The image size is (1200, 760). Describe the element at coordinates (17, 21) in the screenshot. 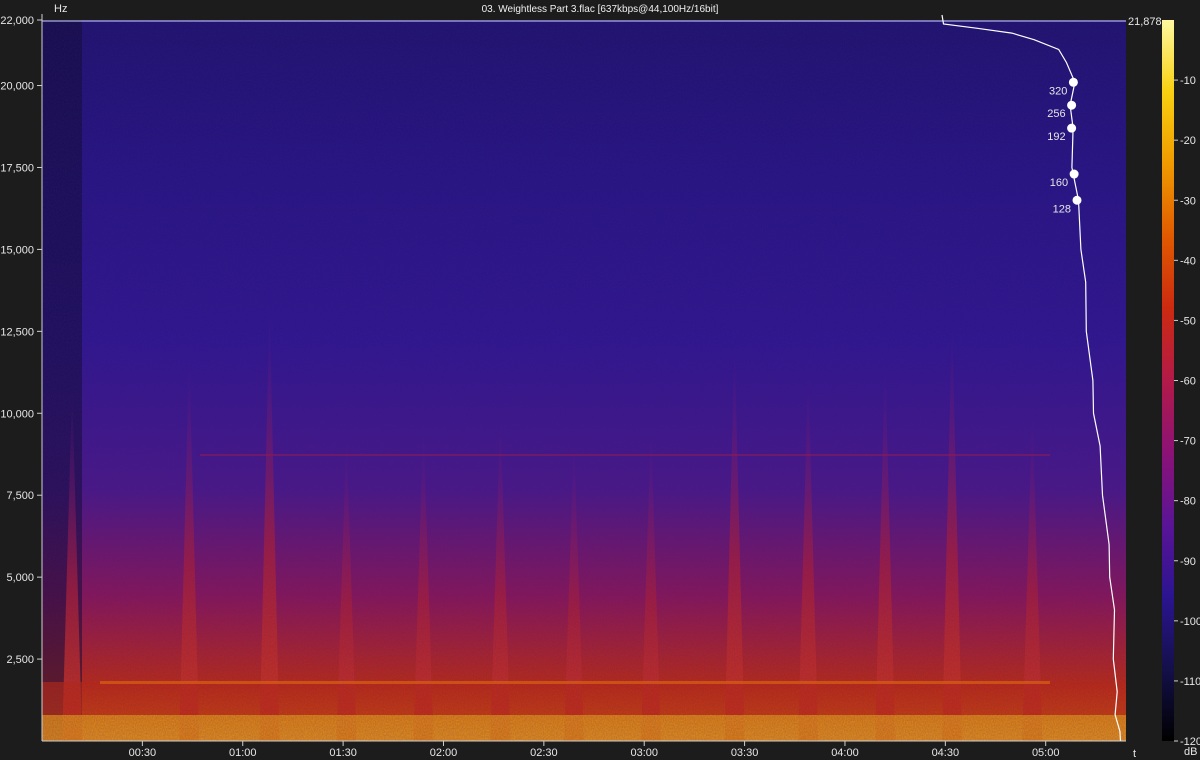

I see `y-tick-label: 22,000` at that location.